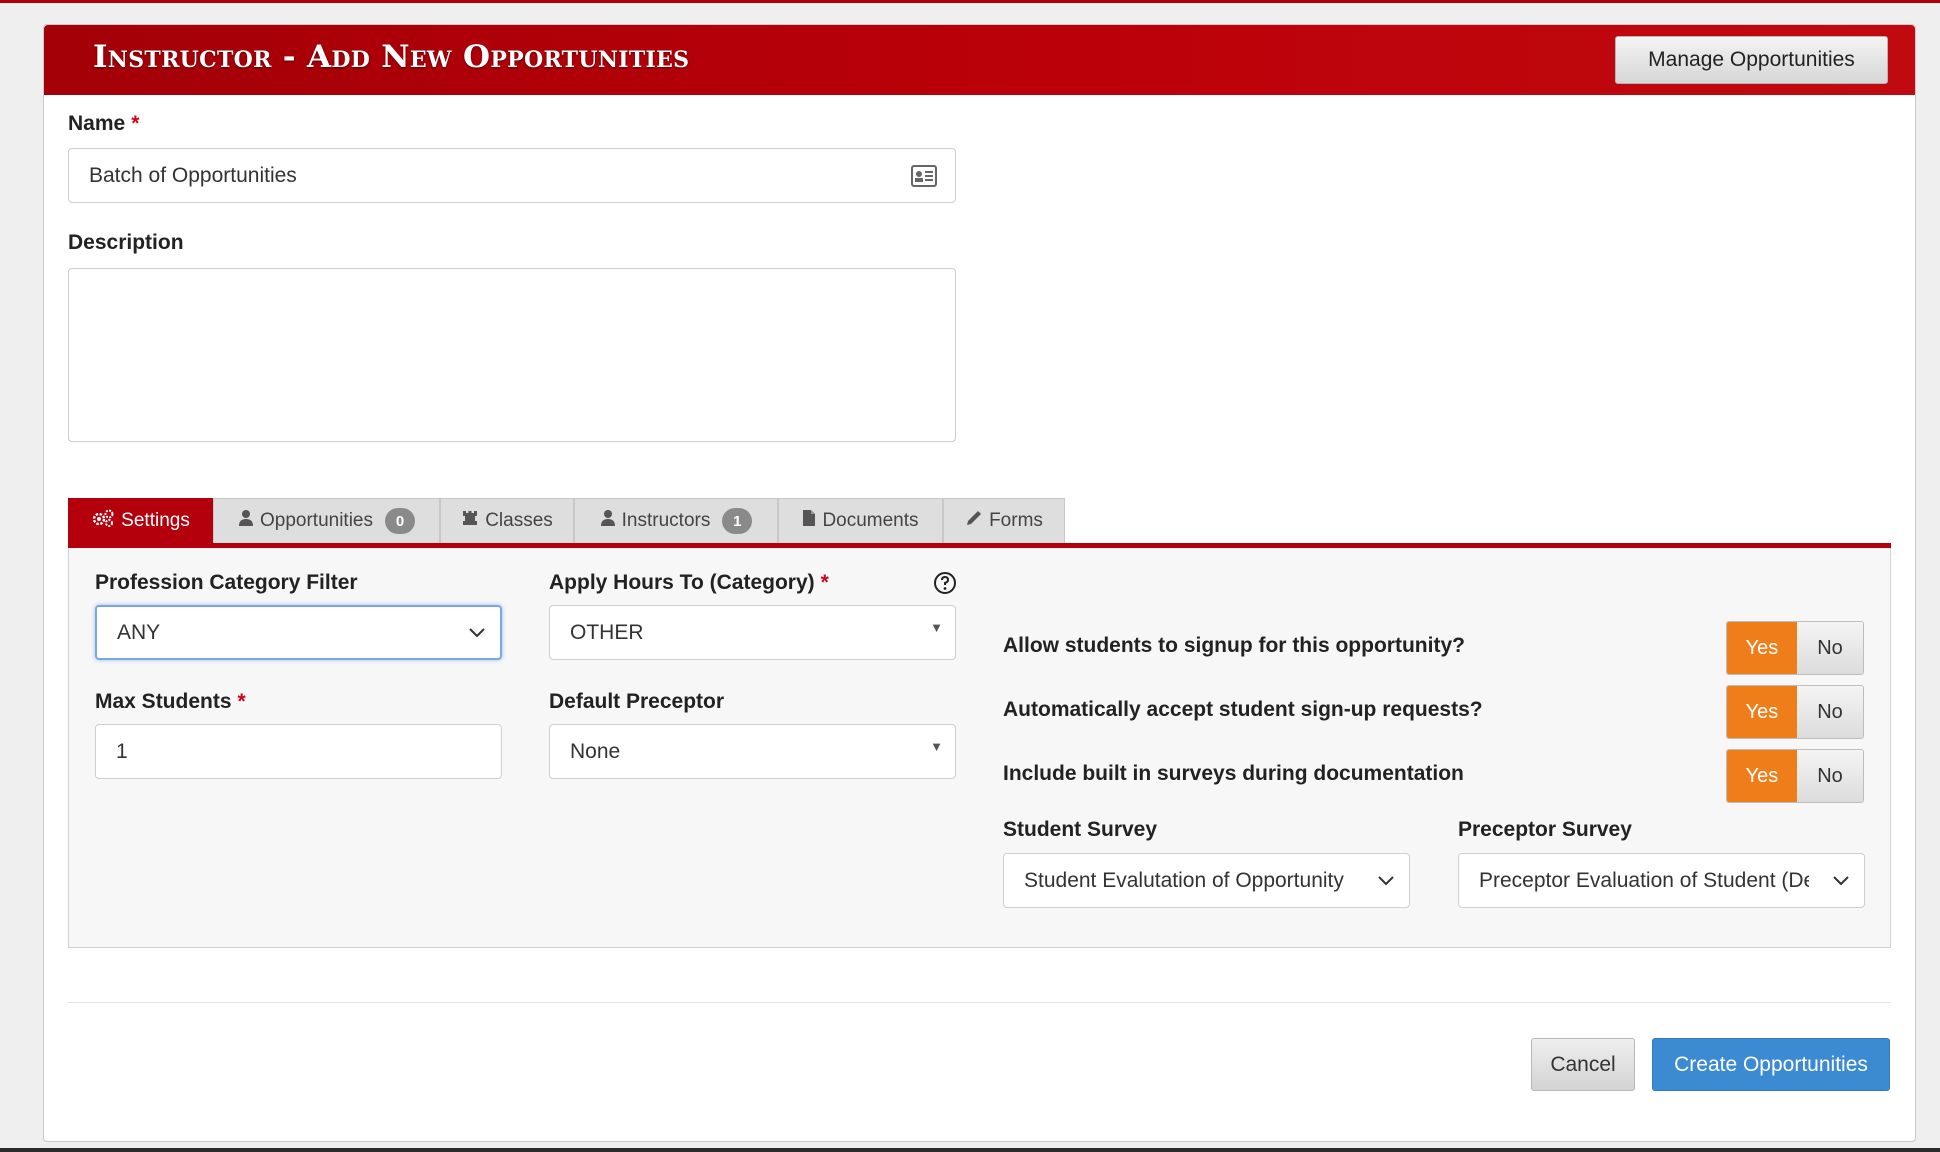  Describe the element at coordinates (519, 520) in the screenshot. I see `tab-label: Classes` at that location.